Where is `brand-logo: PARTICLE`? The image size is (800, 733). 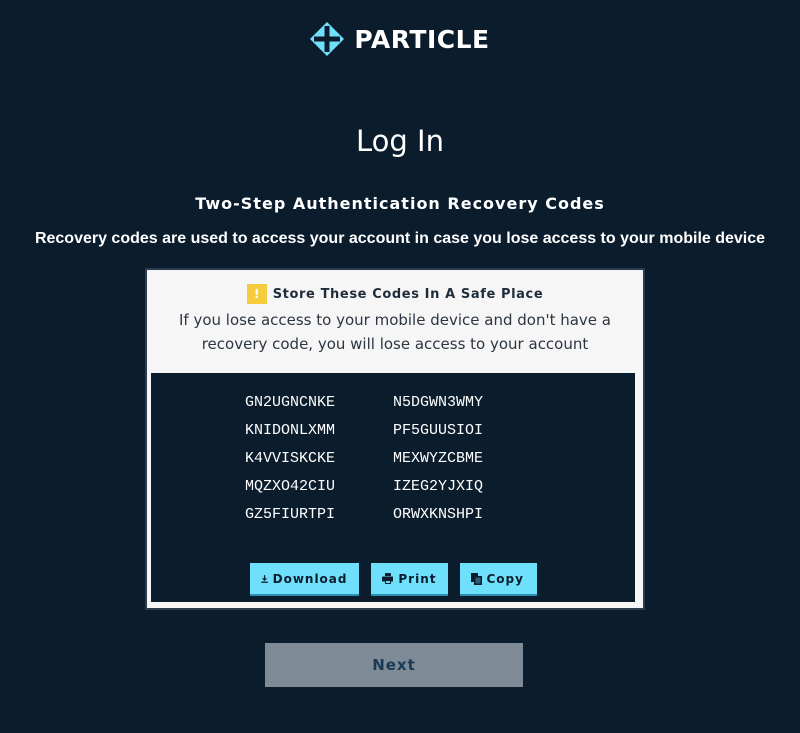 brand-logo: PARTICLE is located at coordinates (400, 39).